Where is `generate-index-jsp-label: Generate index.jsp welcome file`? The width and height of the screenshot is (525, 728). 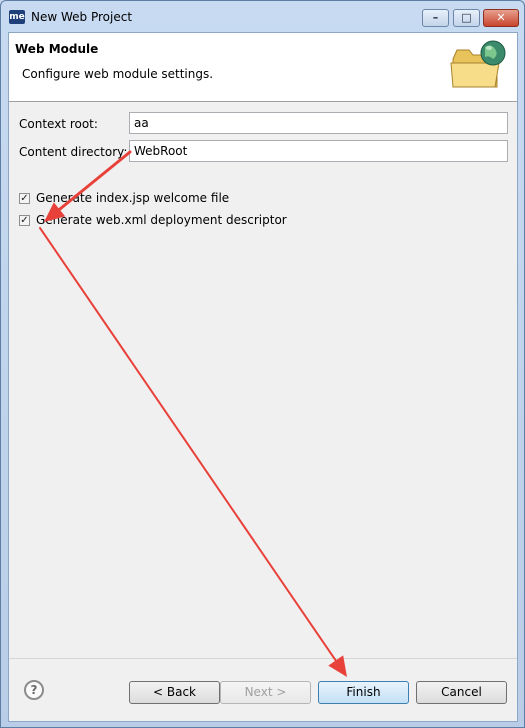 generate-index-jsp-label: Generate index.jsp welcome file is located at coordinates (133, 198).